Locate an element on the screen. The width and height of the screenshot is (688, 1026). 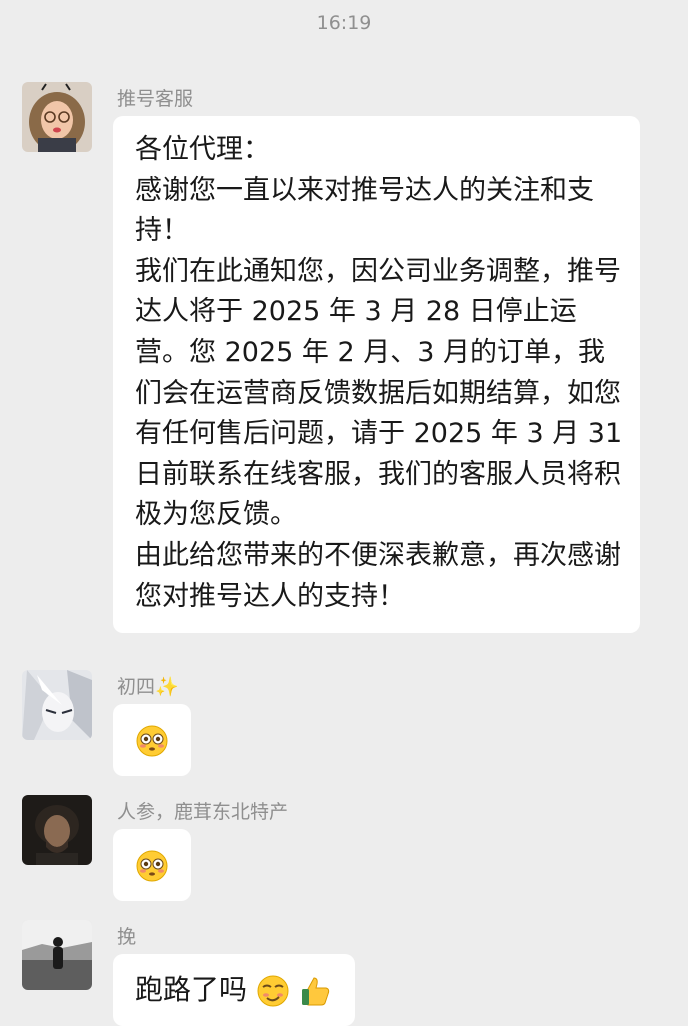
anime-character-avatar-icon is located at coordinates (57, 705).